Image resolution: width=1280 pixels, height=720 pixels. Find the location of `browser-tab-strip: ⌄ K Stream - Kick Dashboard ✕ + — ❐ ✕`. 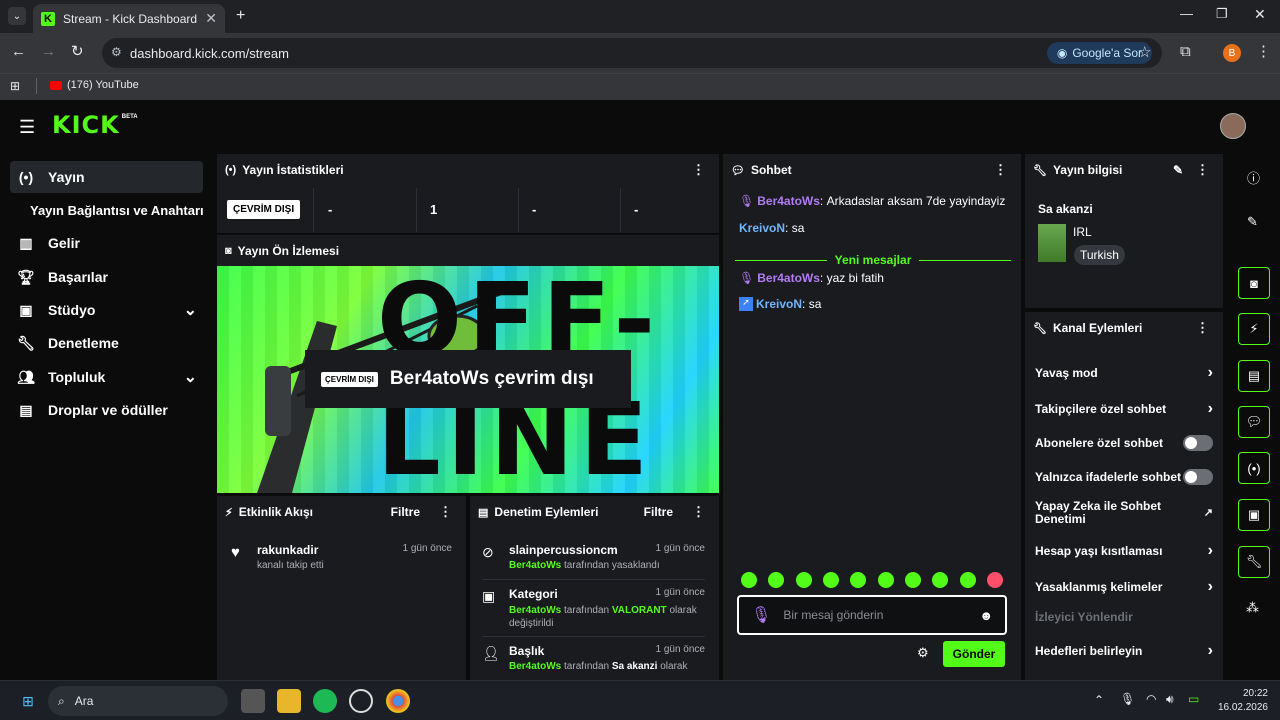

browser-tab-strip: ⌄ K Stream - Kick Dashboard ✕ + — ❐ ✕ is located at coordinates (640, 16).